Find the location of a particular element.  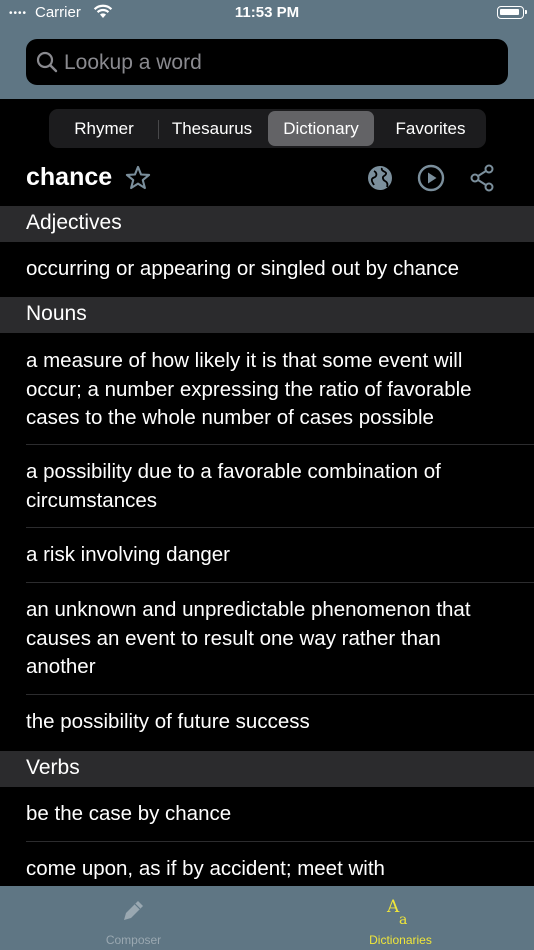

list-item: come upon, as if by accident; meet with is located at coordinates (267, 864).